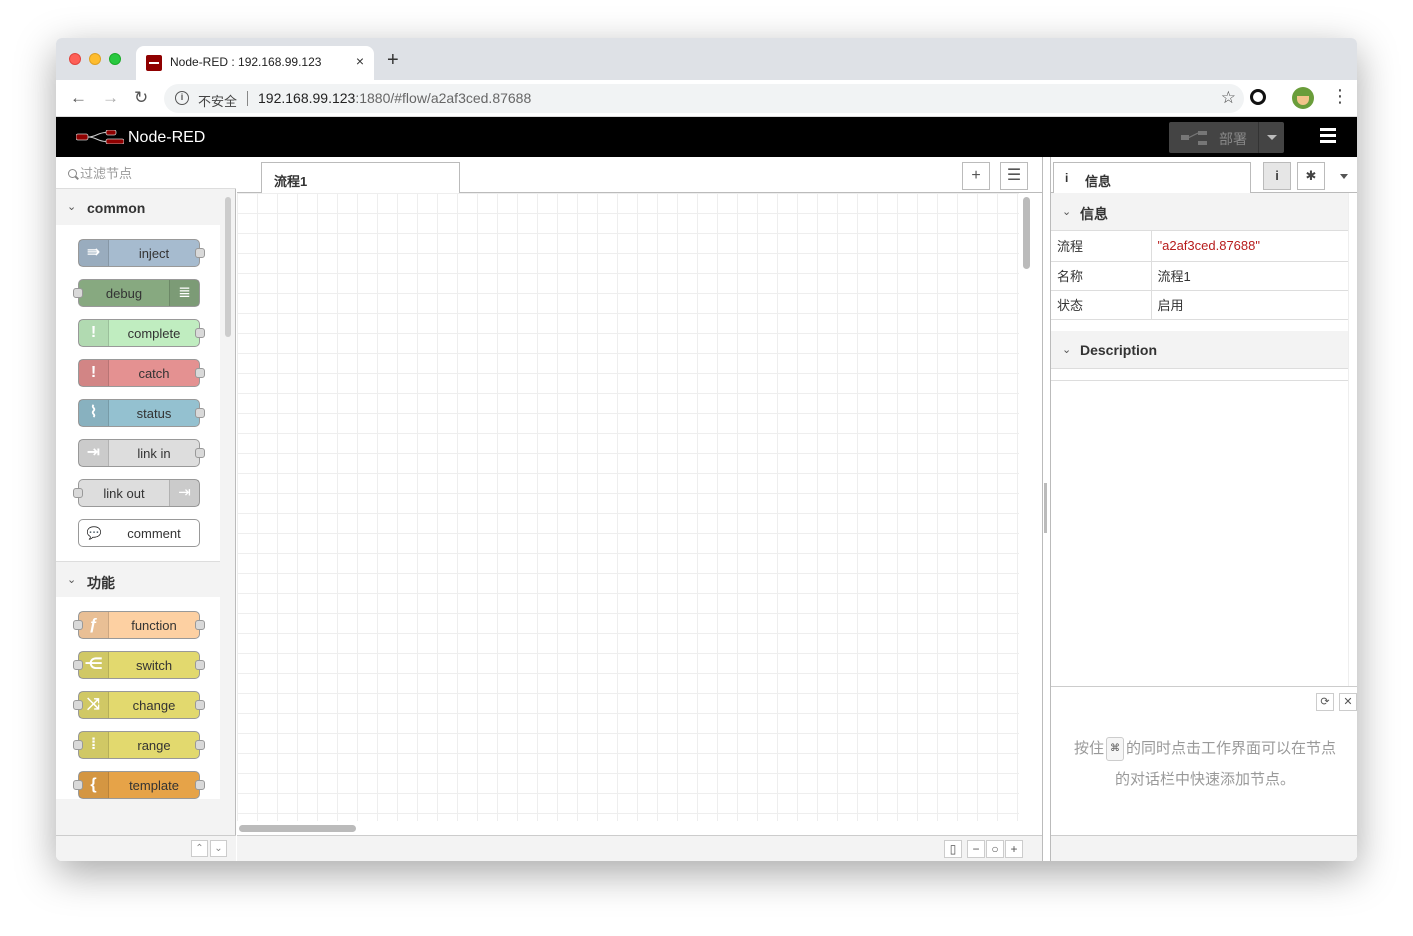 This screenshot has height=936, width=1413. I want to click on palette-node-catch: ! catch, so click(141, 373).